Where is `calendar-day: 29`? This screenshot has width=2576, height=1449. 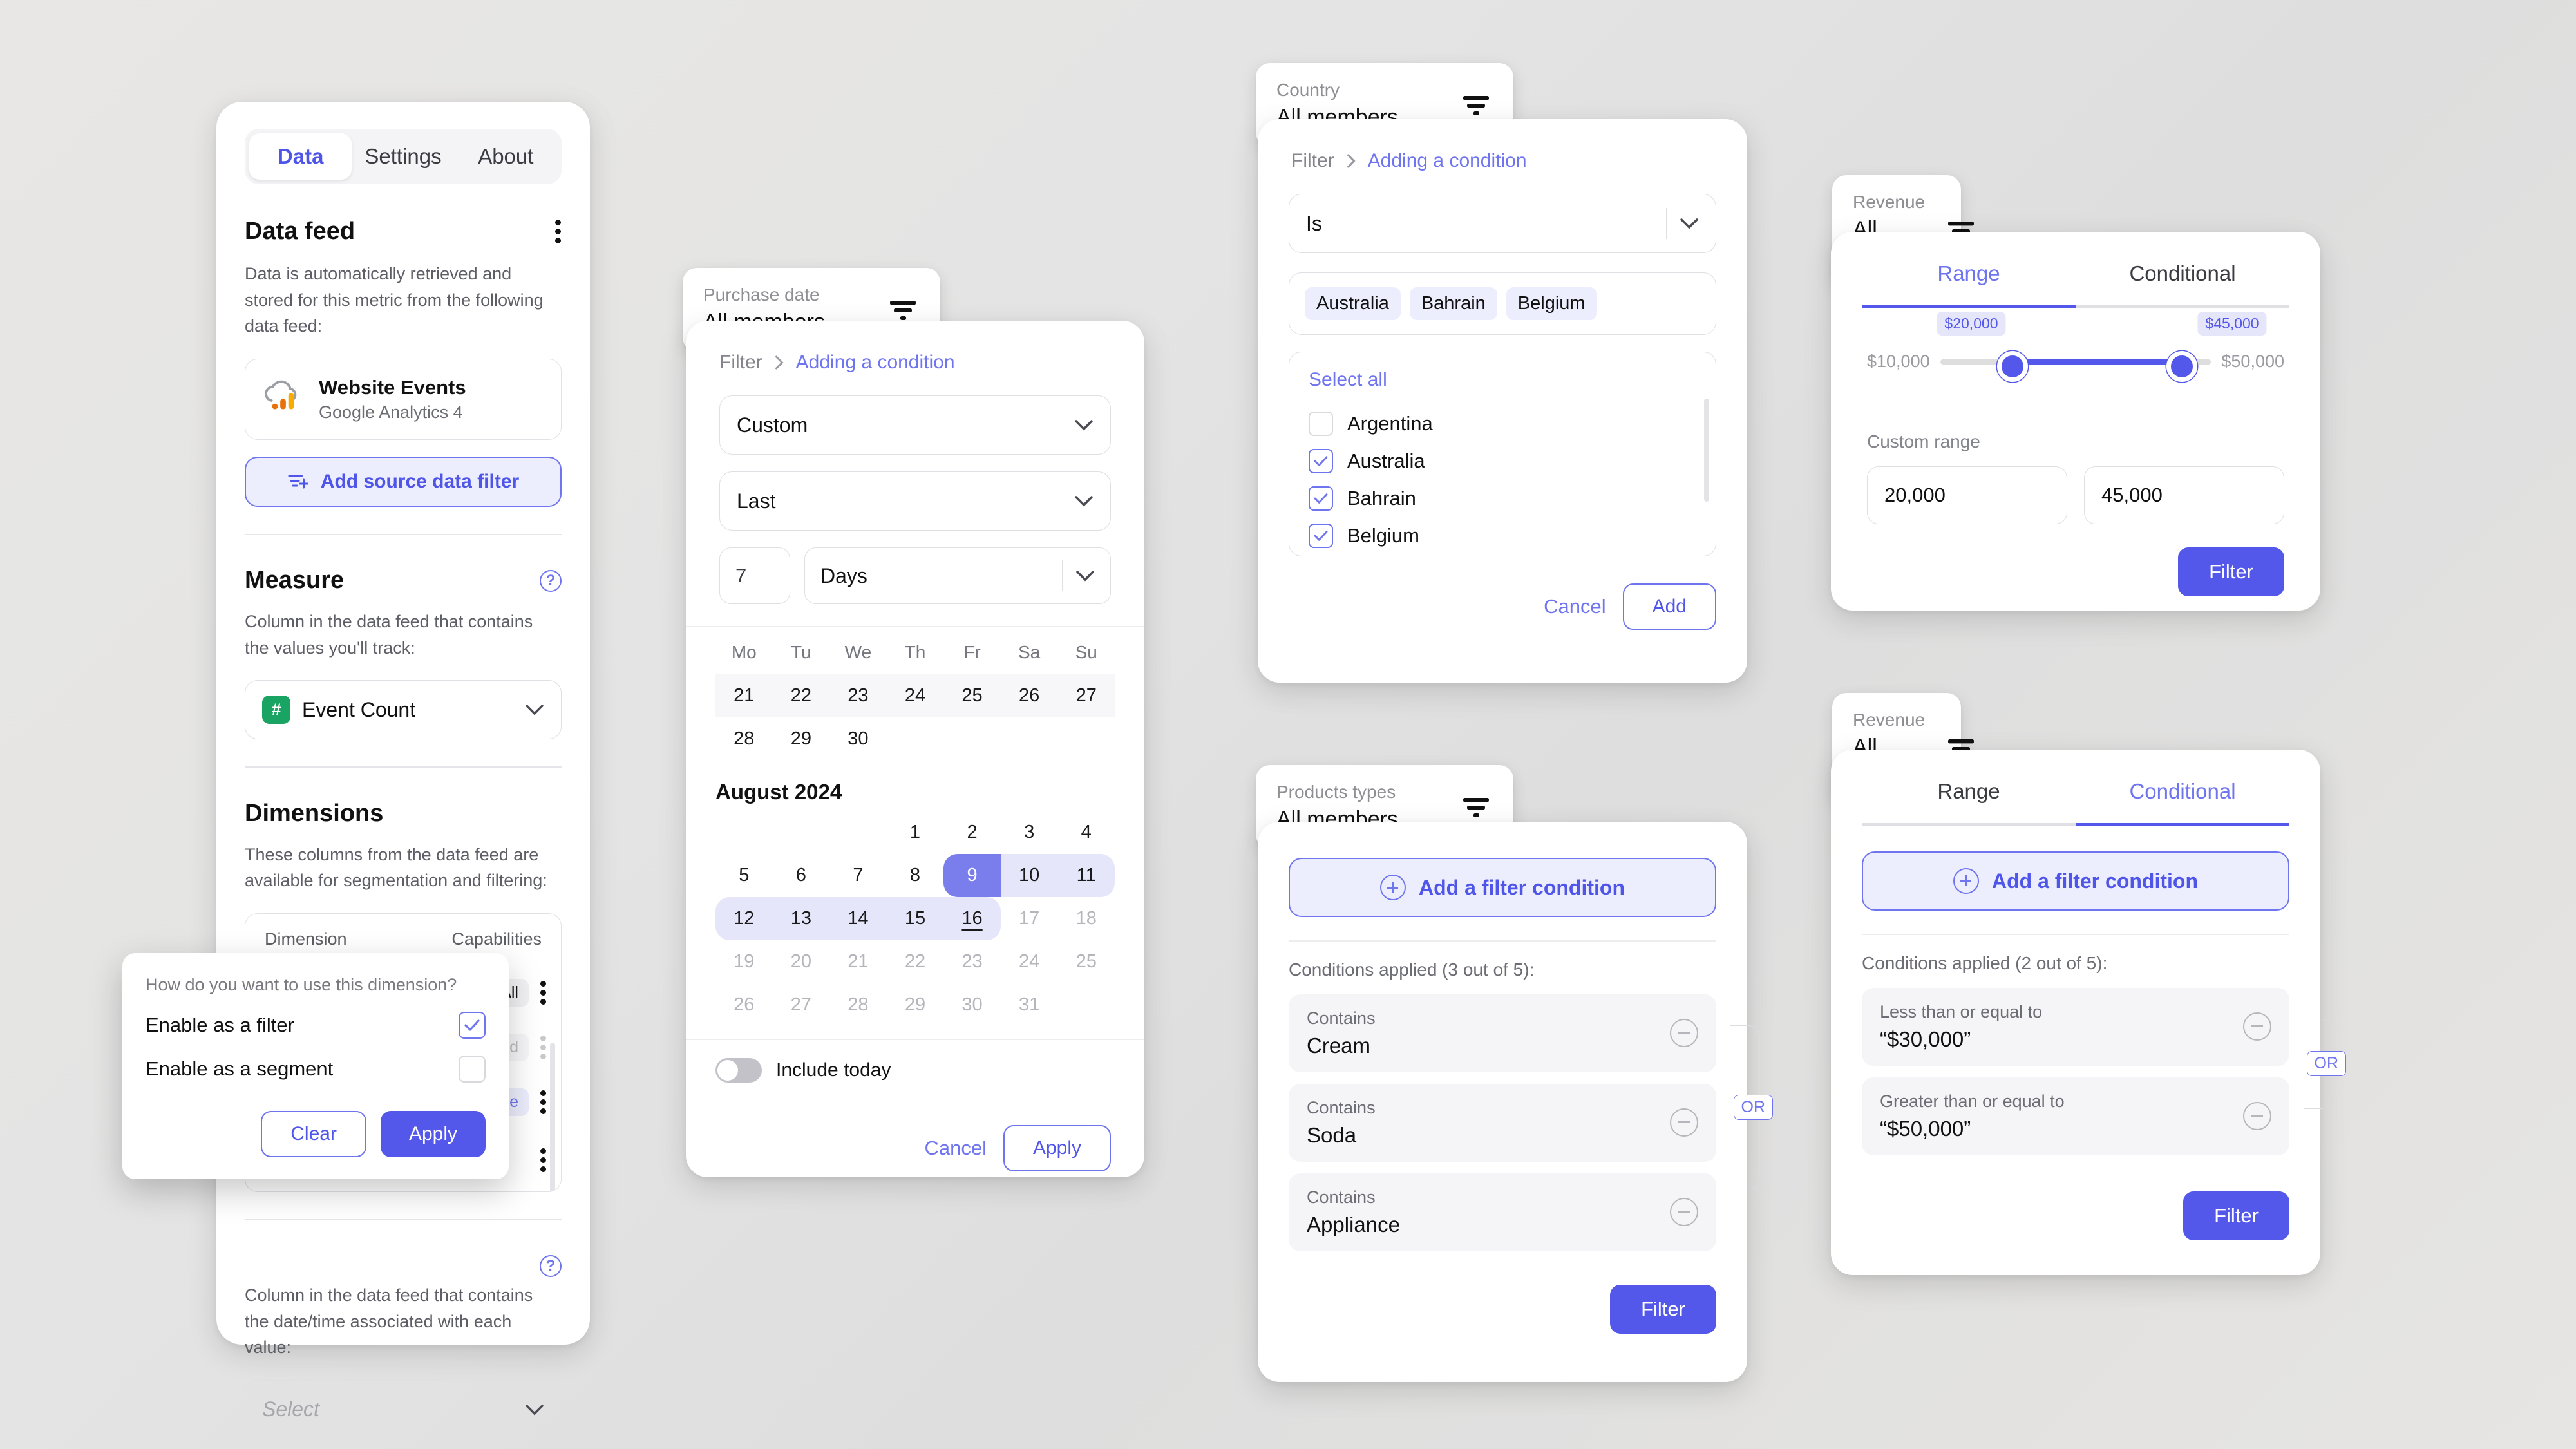
calendar-day: 29 is located at coordinates (802, 739).